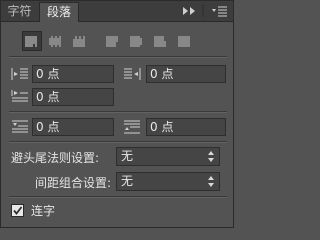  I want to click on space-before-field: 0 点, so click(73, 127).